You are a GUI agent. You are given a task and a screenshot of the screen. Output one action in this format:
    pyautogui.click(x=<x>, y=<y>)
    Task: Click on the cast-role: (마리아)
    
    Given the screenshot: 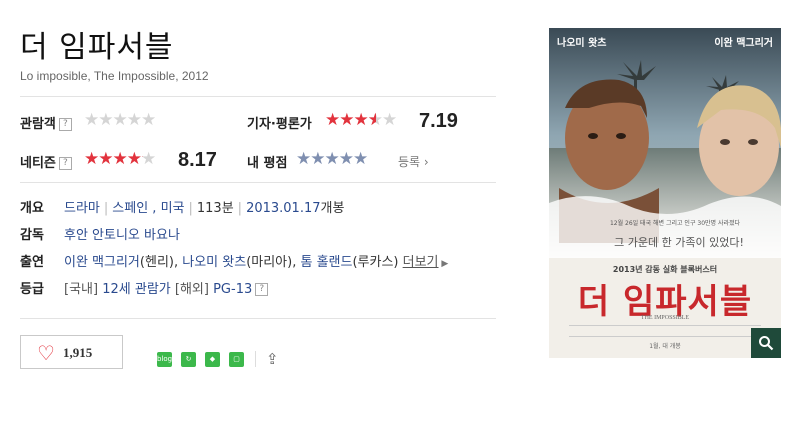 What is the action you would take?
    pyautogui.click(x=269, y=262)
    